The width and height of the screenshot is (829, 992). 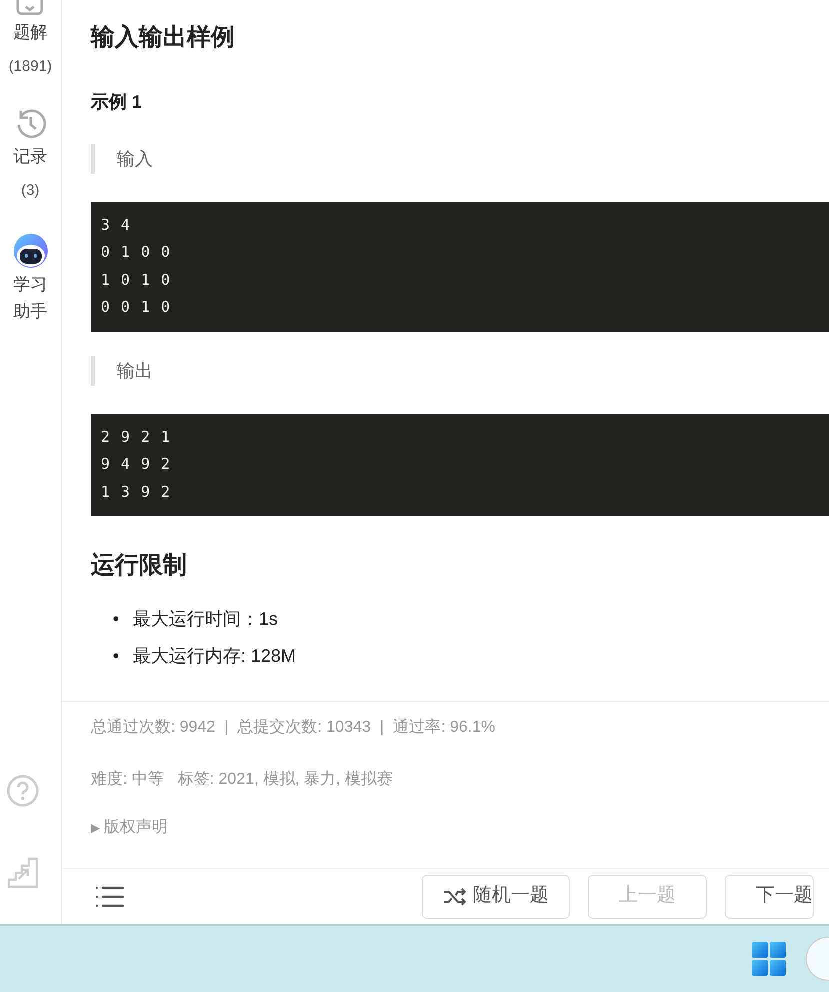 I want to click on tags-text: 标签: 2021, 模拟, 暴力, 模拟赛, so click(x=286, y=780).